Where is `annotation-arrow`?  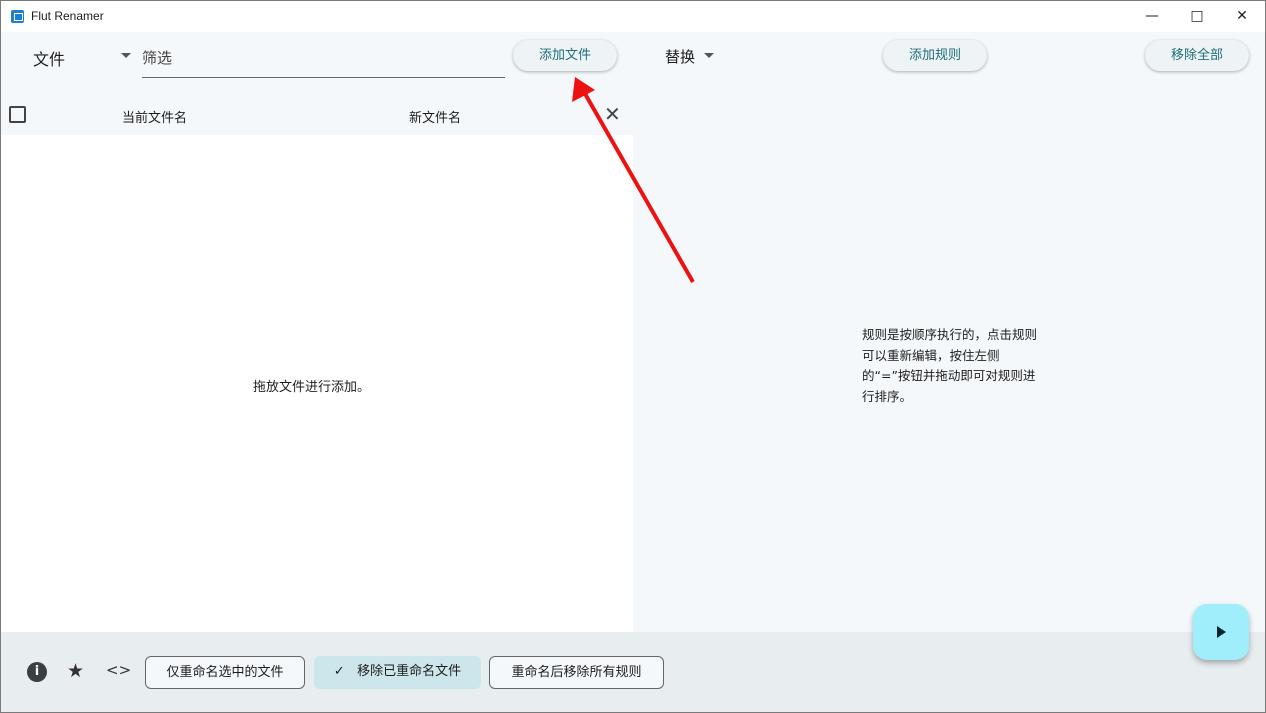 annotation-arrow is located at coordinates (633, 180).